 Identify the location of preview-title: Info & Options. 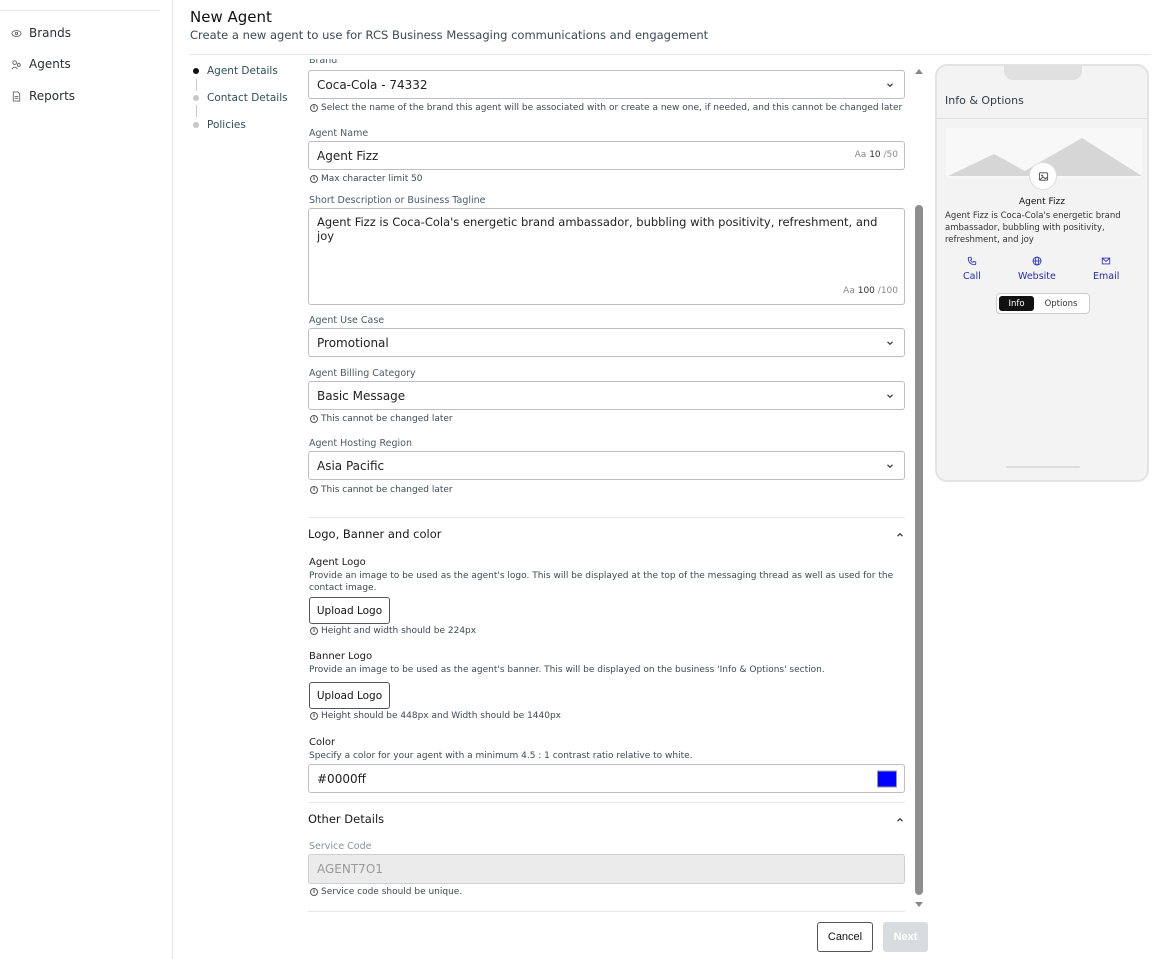
(984, 100).